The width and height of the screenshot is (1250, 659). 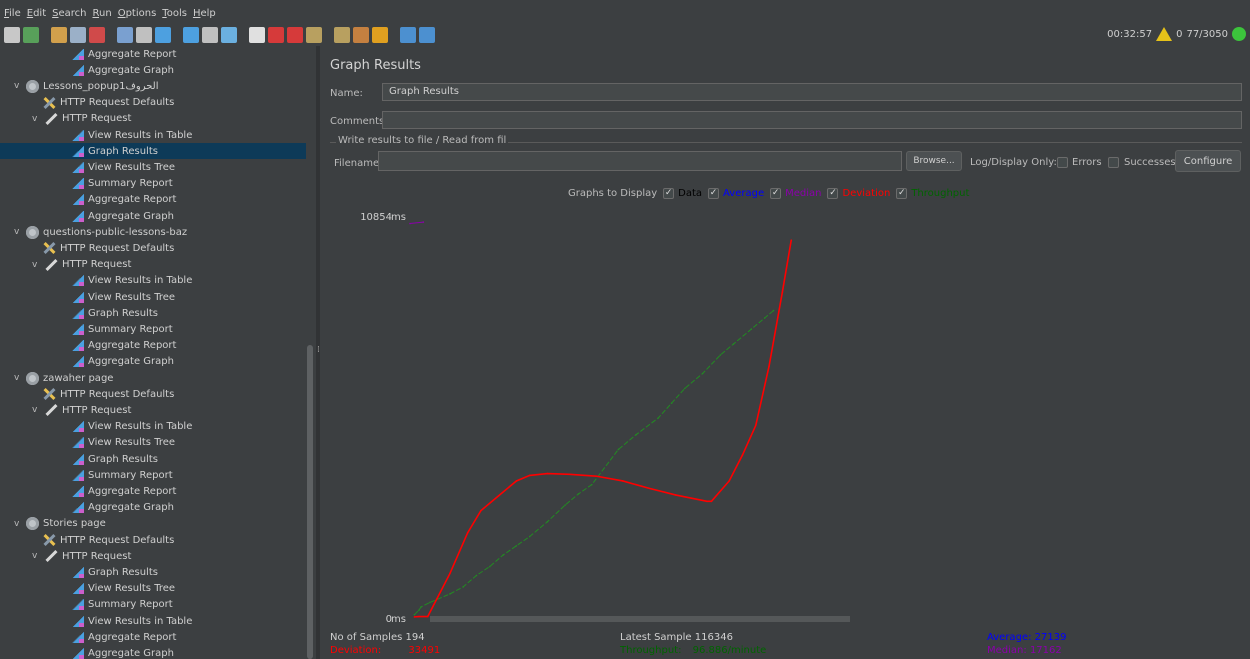 What do you see at coordinates (310, 502) in the screenshot?
I see `tree-scrollbar` at bounding box center [310, 502].